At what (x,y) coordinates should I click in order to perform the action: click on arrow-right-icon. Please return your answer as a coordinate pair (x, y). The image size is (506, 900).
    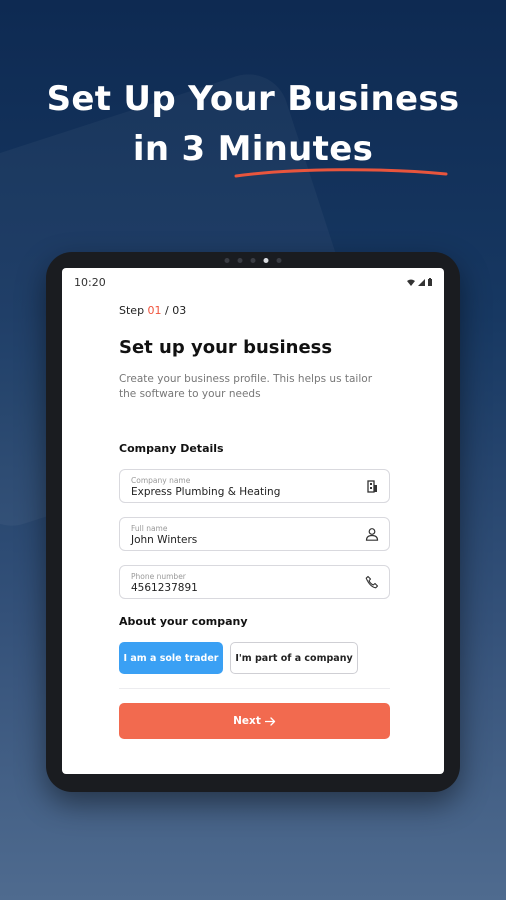
    Looking at the image, I should click on (269, 721).